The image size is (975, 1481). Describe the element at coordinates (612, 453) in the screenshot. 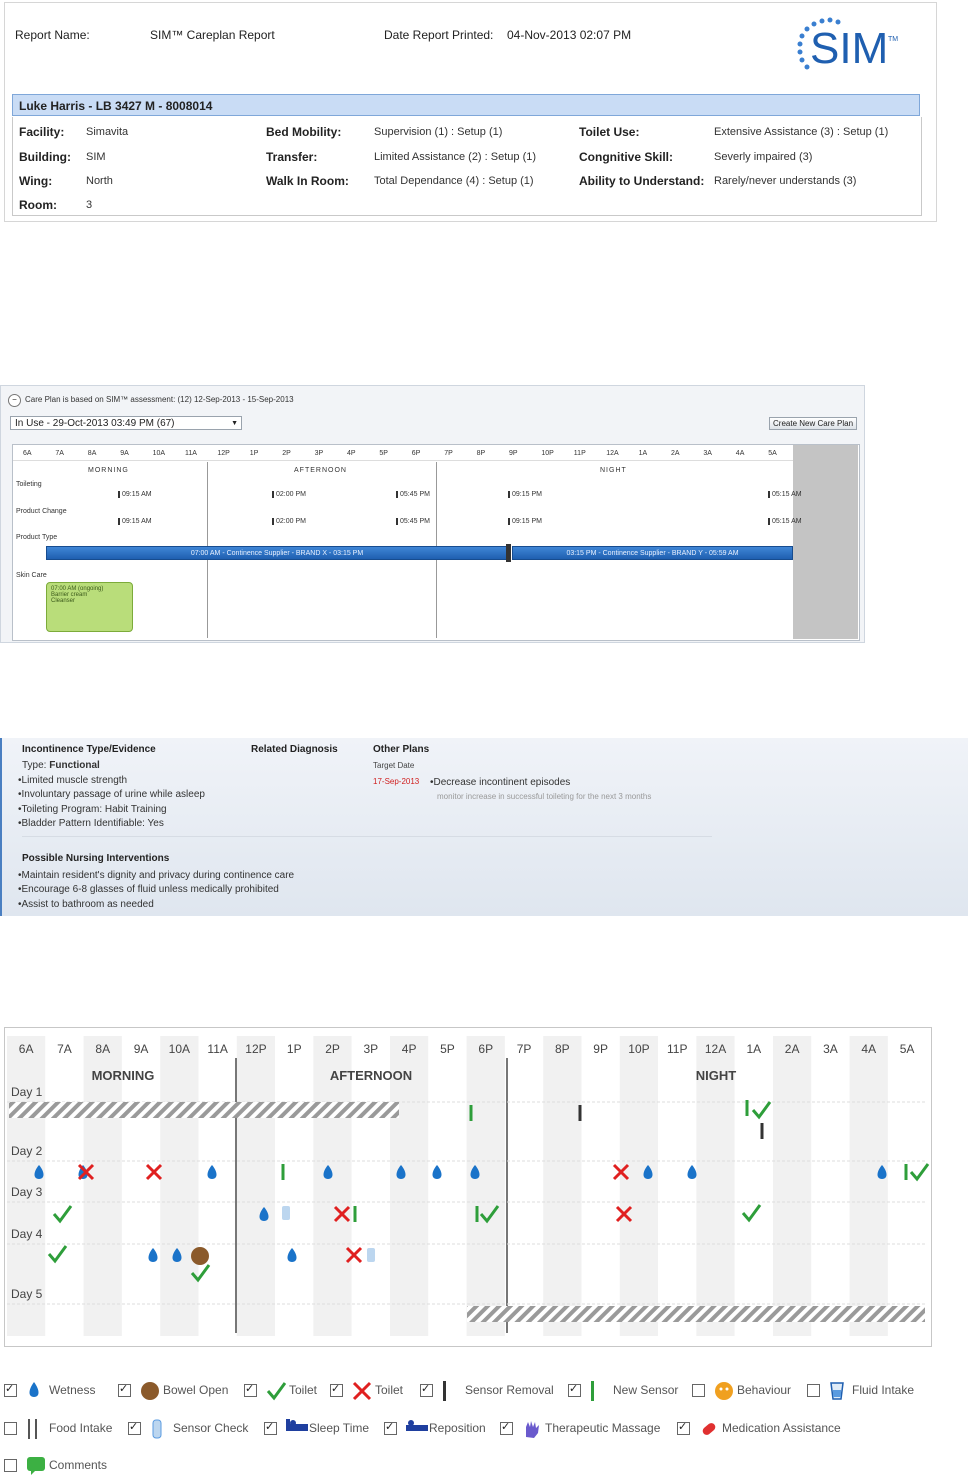

I see `careplan-hour-tick: 12A` at that location.